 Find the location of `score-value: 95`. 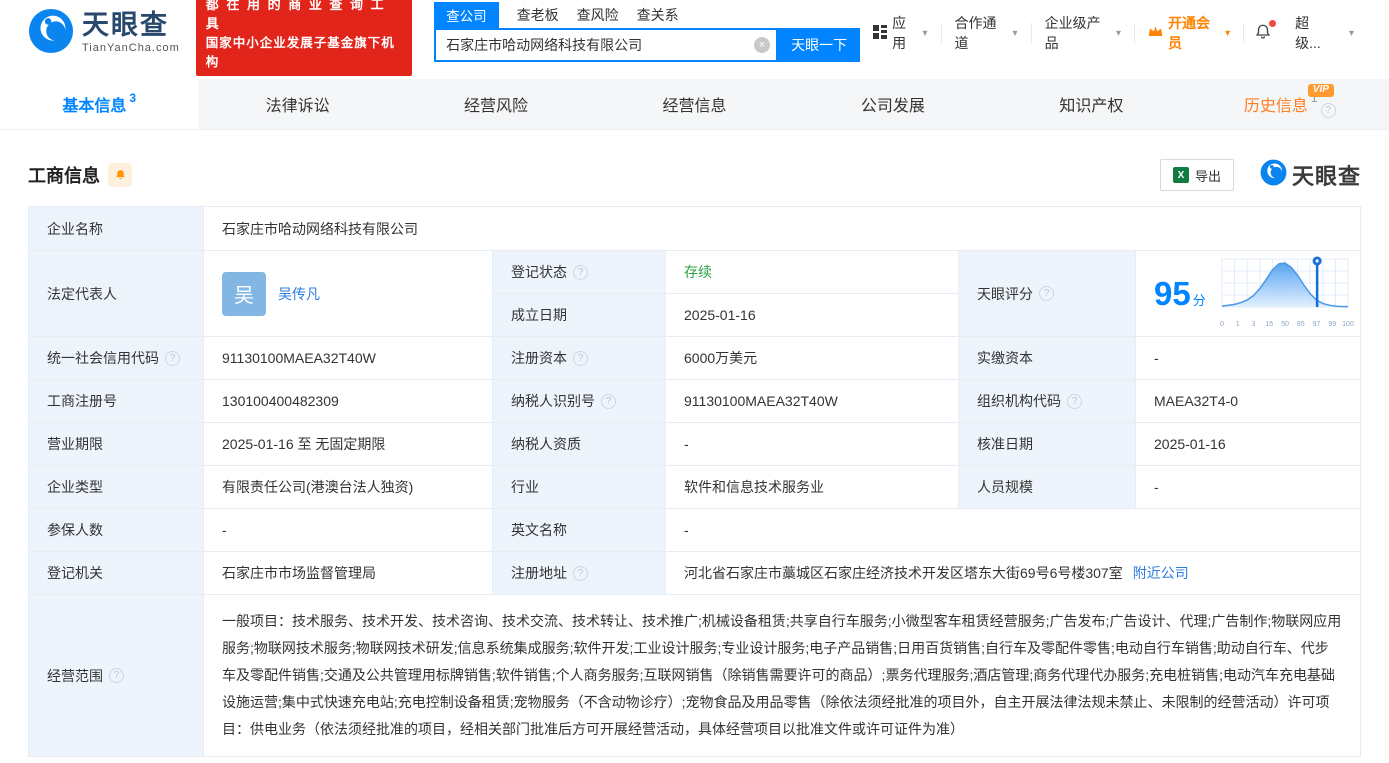

score-value: 95 is located at coordinates (1172, 293).